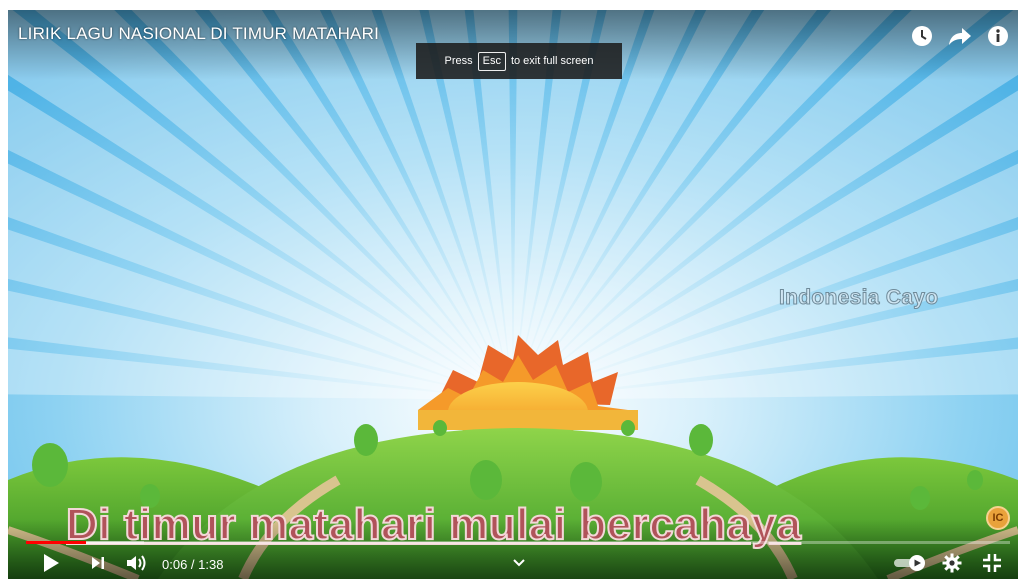 This screenshot has height=579, width=1018. I want to click on play-button, so click(51, 563).